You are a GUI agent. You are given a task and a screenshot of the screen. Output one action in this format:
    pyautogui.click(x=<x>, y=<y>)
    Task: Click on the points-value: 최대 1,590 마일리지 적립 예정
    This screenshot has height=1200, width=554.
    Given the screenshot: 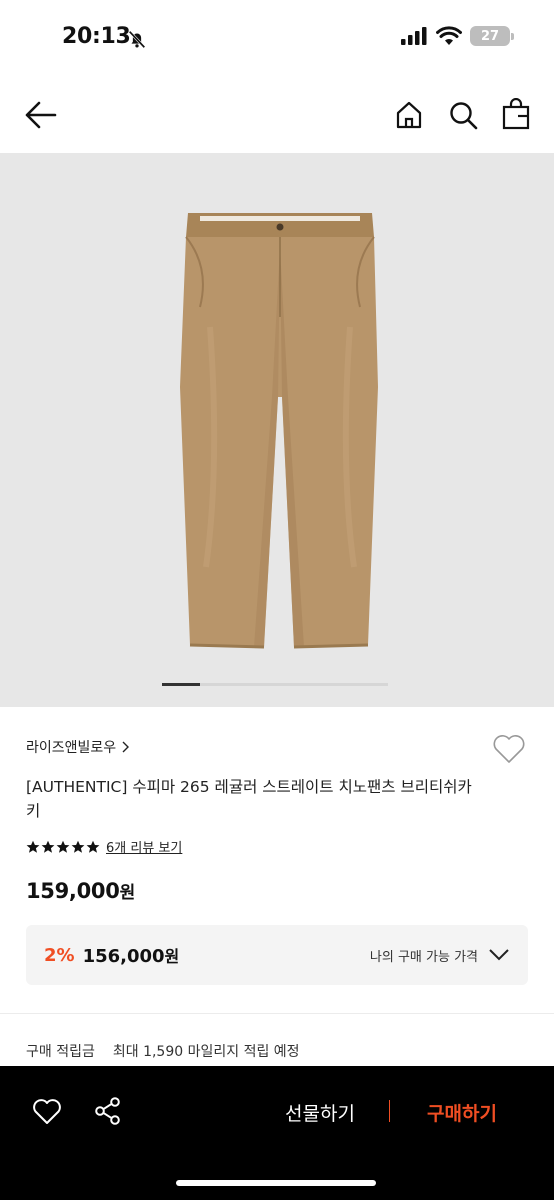 What is the action you would take?
    pyautogui.click(x=206, y=1052)
    